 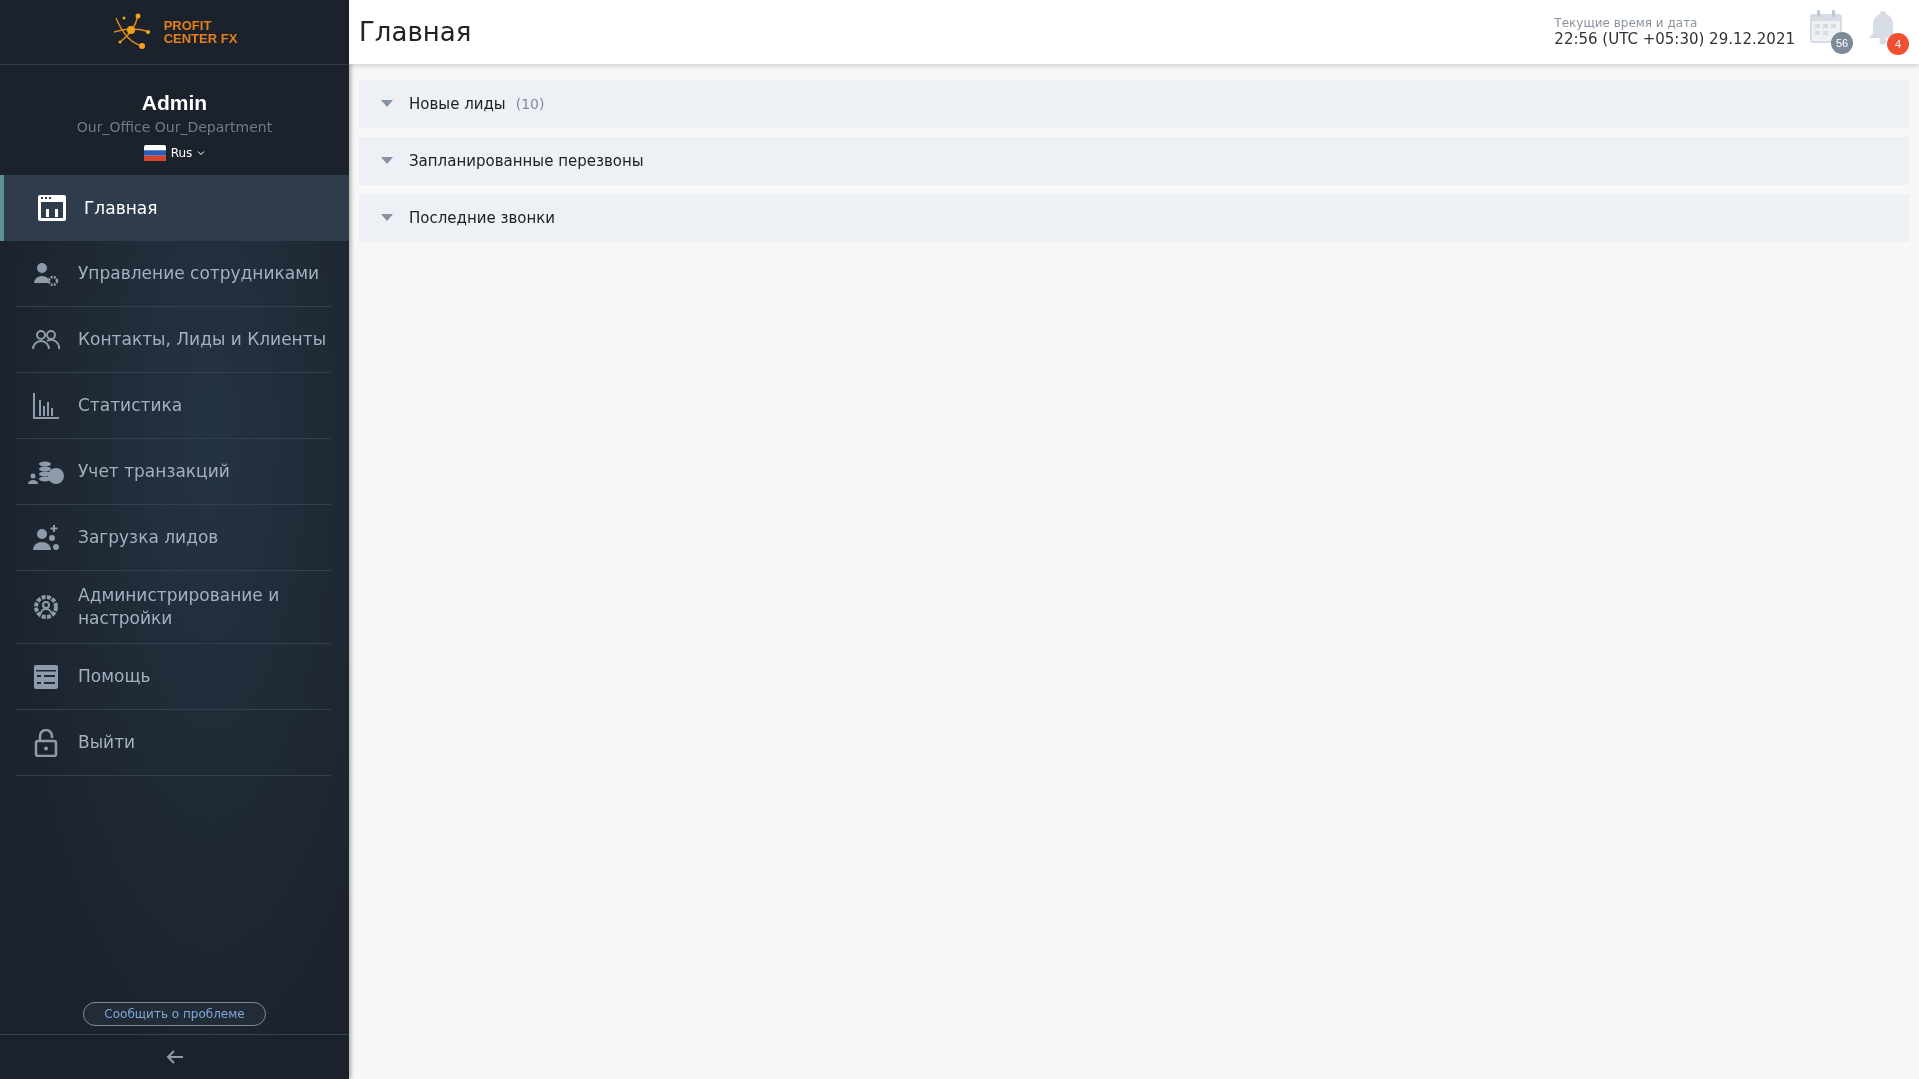 What do you see at coordinates (482, 218) in the screenshot?
I see `section-title: Последние звонки` at bounding box center [482, 218].